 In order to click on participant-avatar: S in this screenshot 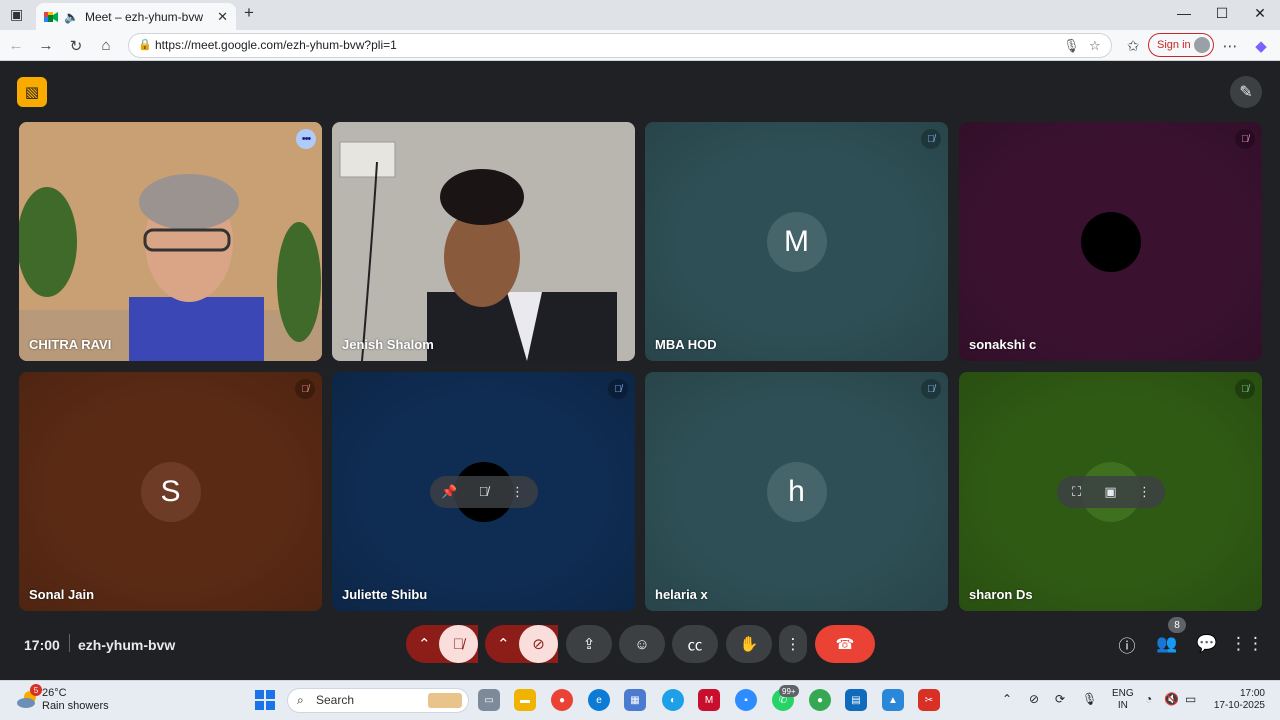, I will do `click(170, 491)`.